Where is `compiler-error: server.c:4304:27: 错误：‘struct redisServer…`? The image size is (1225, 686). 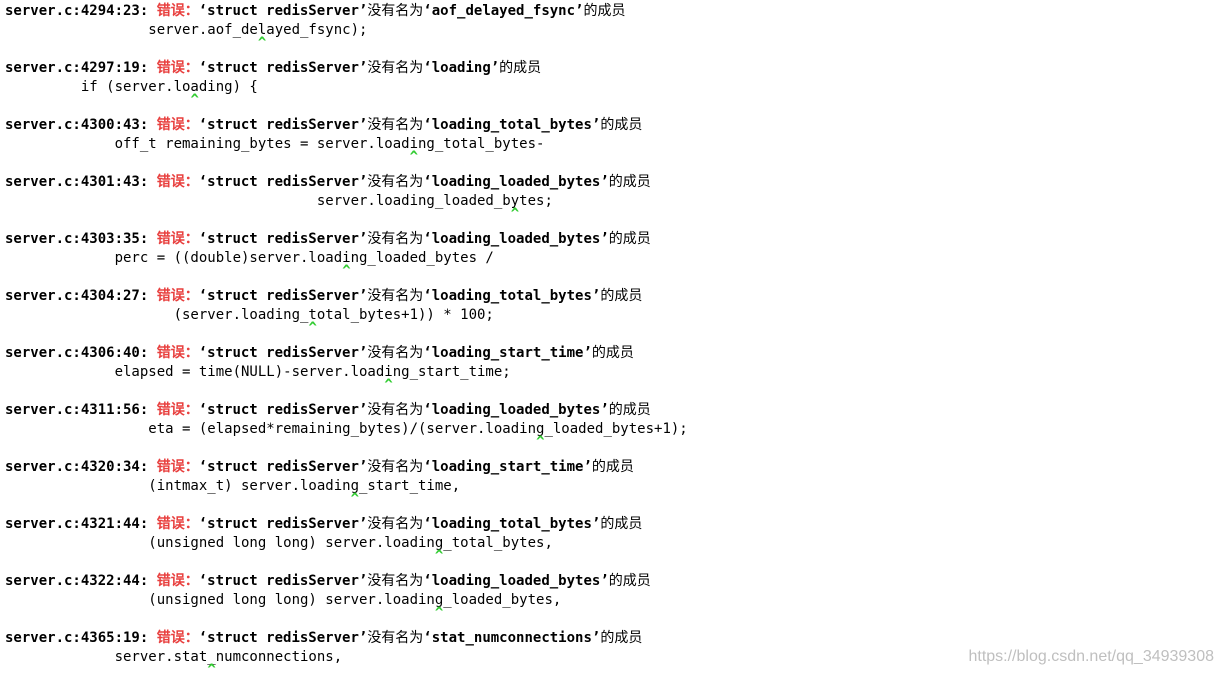
compiler-error: server.c:4304:27: 错误：‘struct redisServer… is located at coordinates (612, 315).